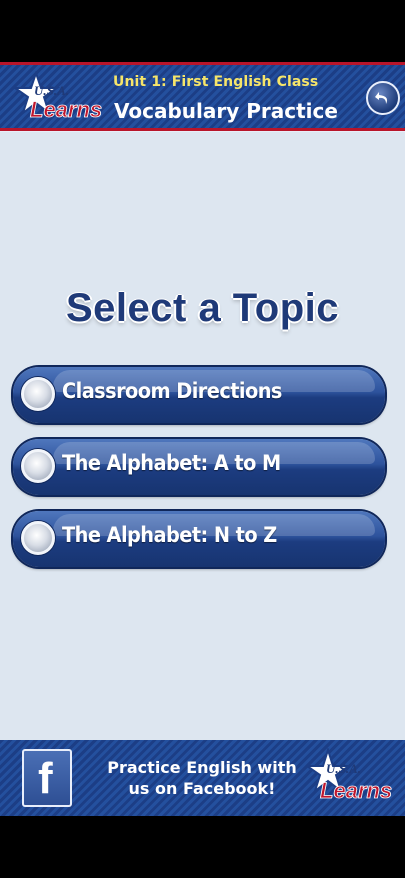 Image resolution: width=405 pixels, height=878 pixels. I want to click on facebook-promo-line1: Practice English with, so click(202, 767).